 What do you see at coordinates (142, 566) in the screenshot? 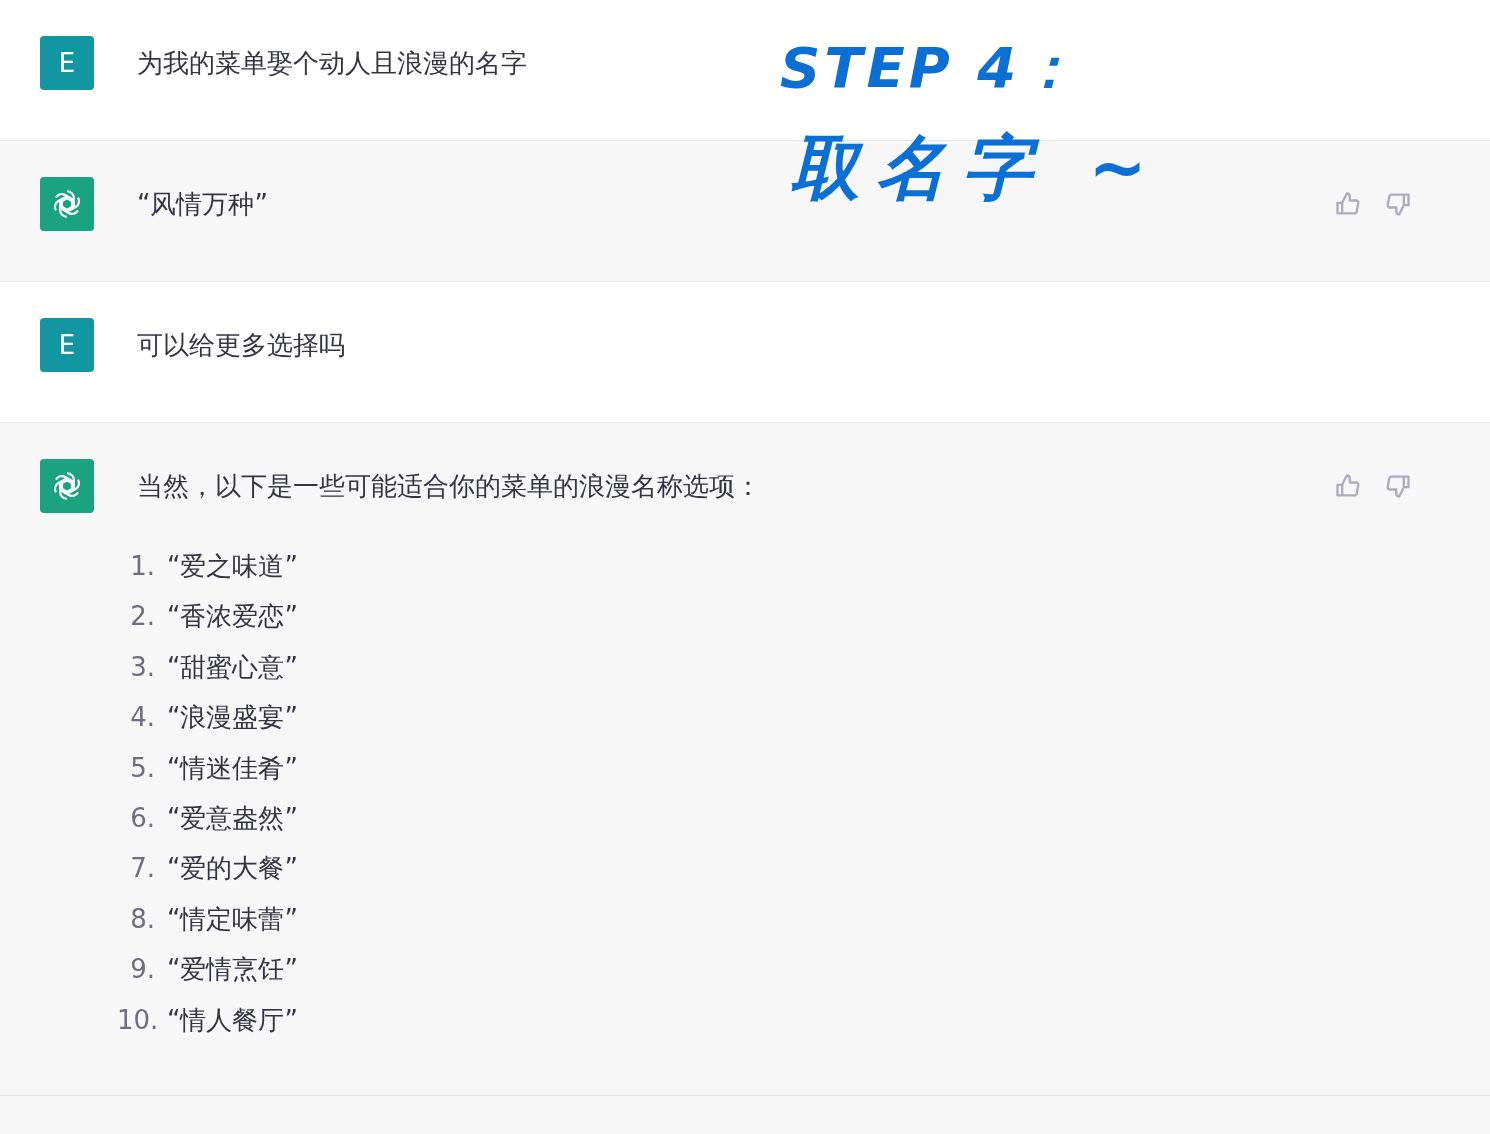
I see `list-number: 1.` at bounding box center [142, 566].